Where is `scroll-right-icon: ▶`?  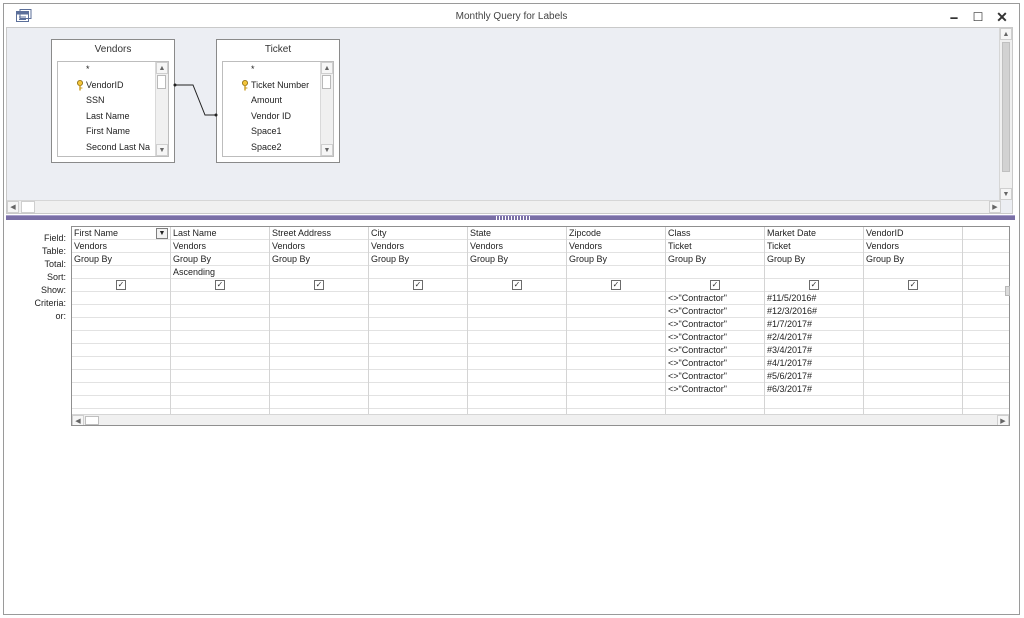 scroll-right-icon: ▶ is located at coordinates (995, 207).